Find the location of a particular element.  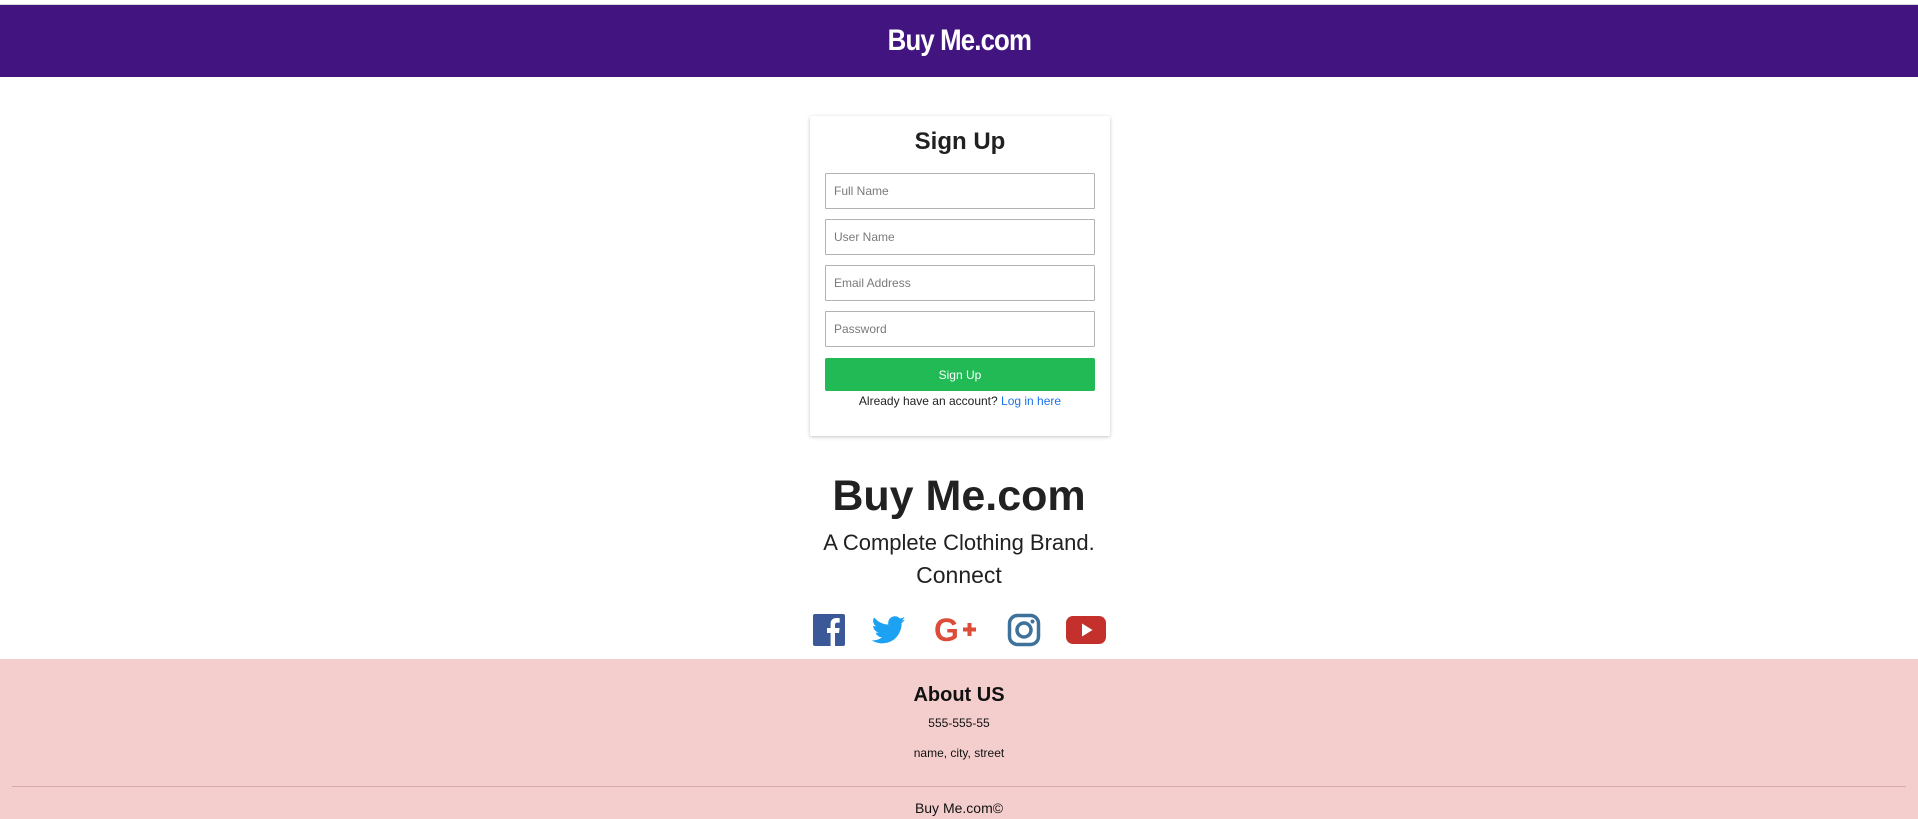

navbar: Buy Me.com is located at coordinates (959, 41).